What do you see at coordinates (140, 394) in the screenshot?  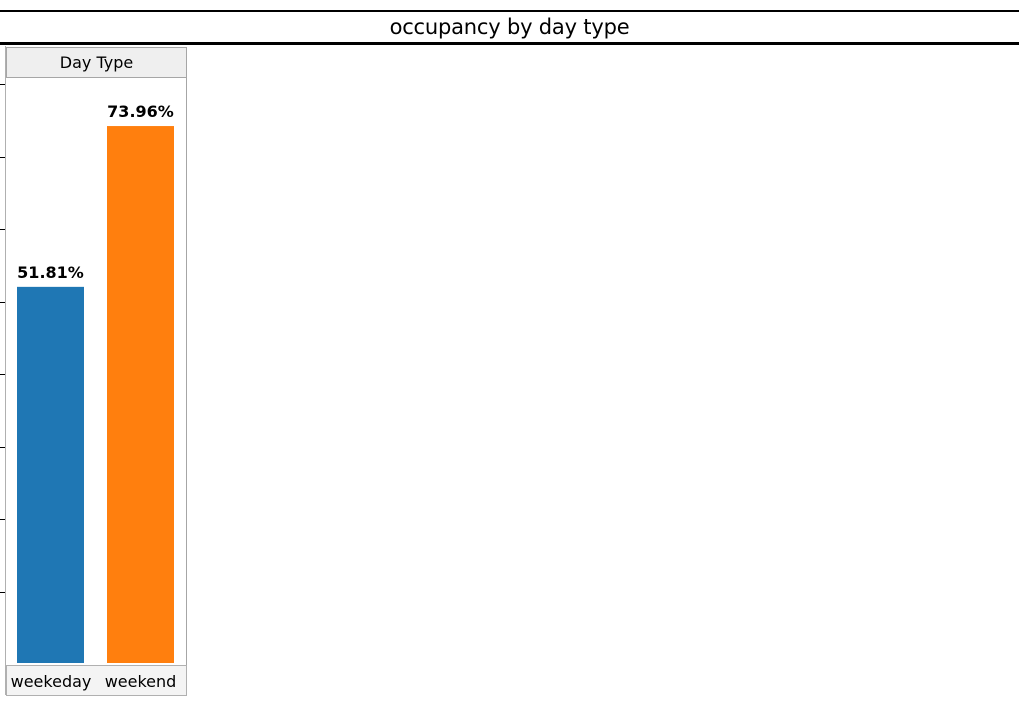 I see `bar-weekend` at bounding box center [140, 394].